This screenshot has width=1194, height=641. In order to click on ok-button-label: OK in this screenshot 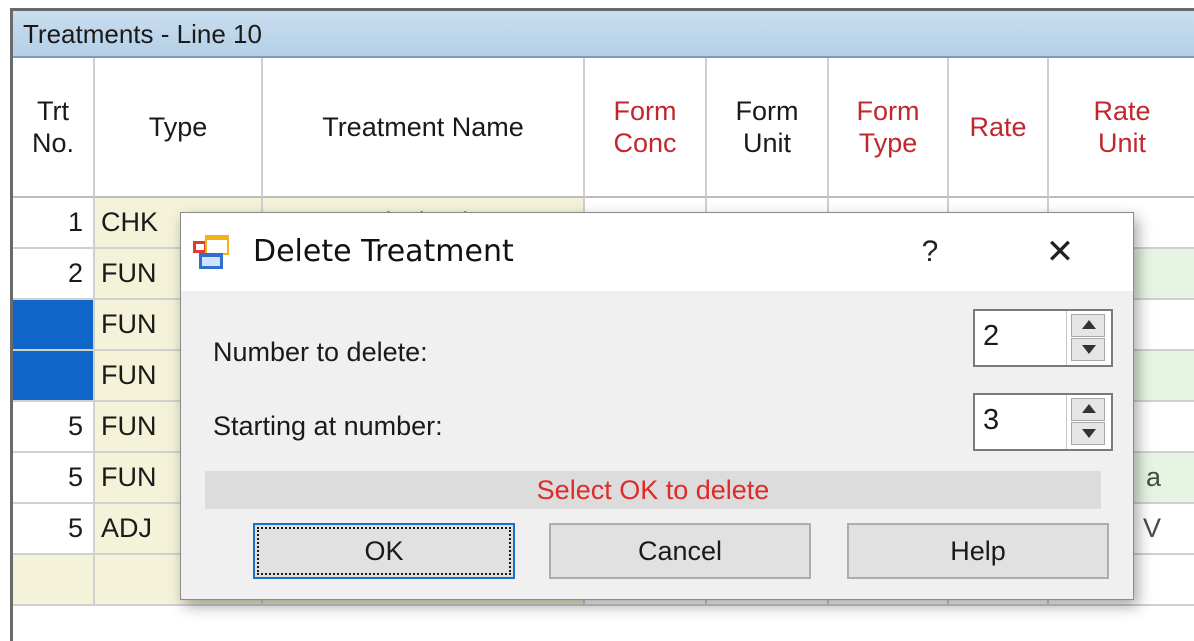, I will do `click(384, 551)`.